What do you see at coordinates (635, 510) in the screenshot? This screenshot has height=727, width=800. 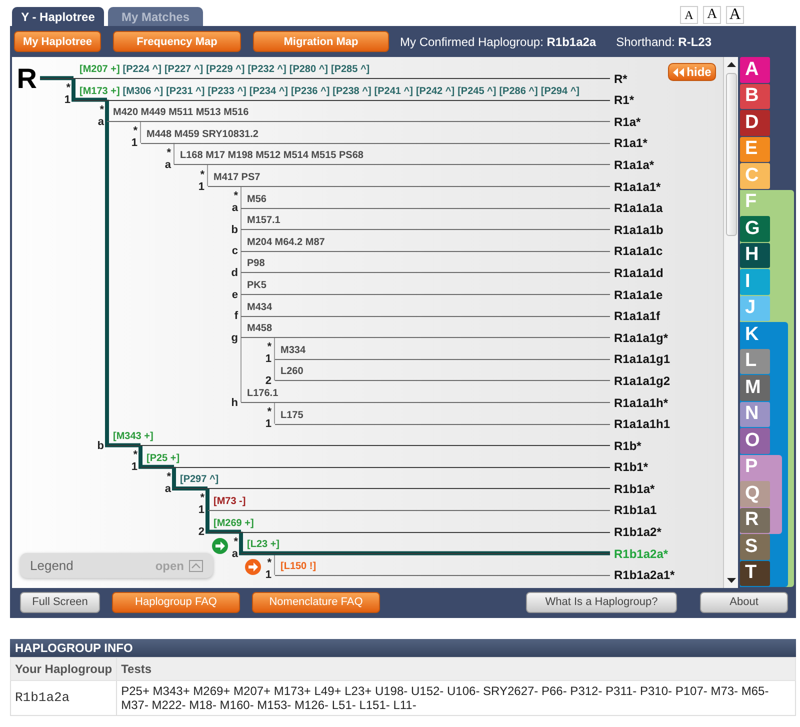 I see `haplogroup-label: R1b1a1` at bounding box center [635, 510].